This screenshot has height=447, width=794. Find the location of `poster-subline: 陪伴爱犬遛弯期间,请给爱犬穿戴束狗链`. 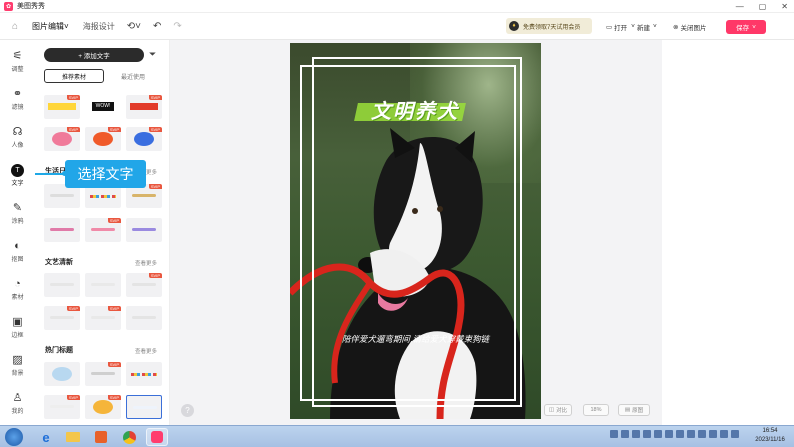

poster-subline: 陪伴爱犬遛弯期间,请给爱犬穿戴束狗链 is located at coordinates (415, 339).